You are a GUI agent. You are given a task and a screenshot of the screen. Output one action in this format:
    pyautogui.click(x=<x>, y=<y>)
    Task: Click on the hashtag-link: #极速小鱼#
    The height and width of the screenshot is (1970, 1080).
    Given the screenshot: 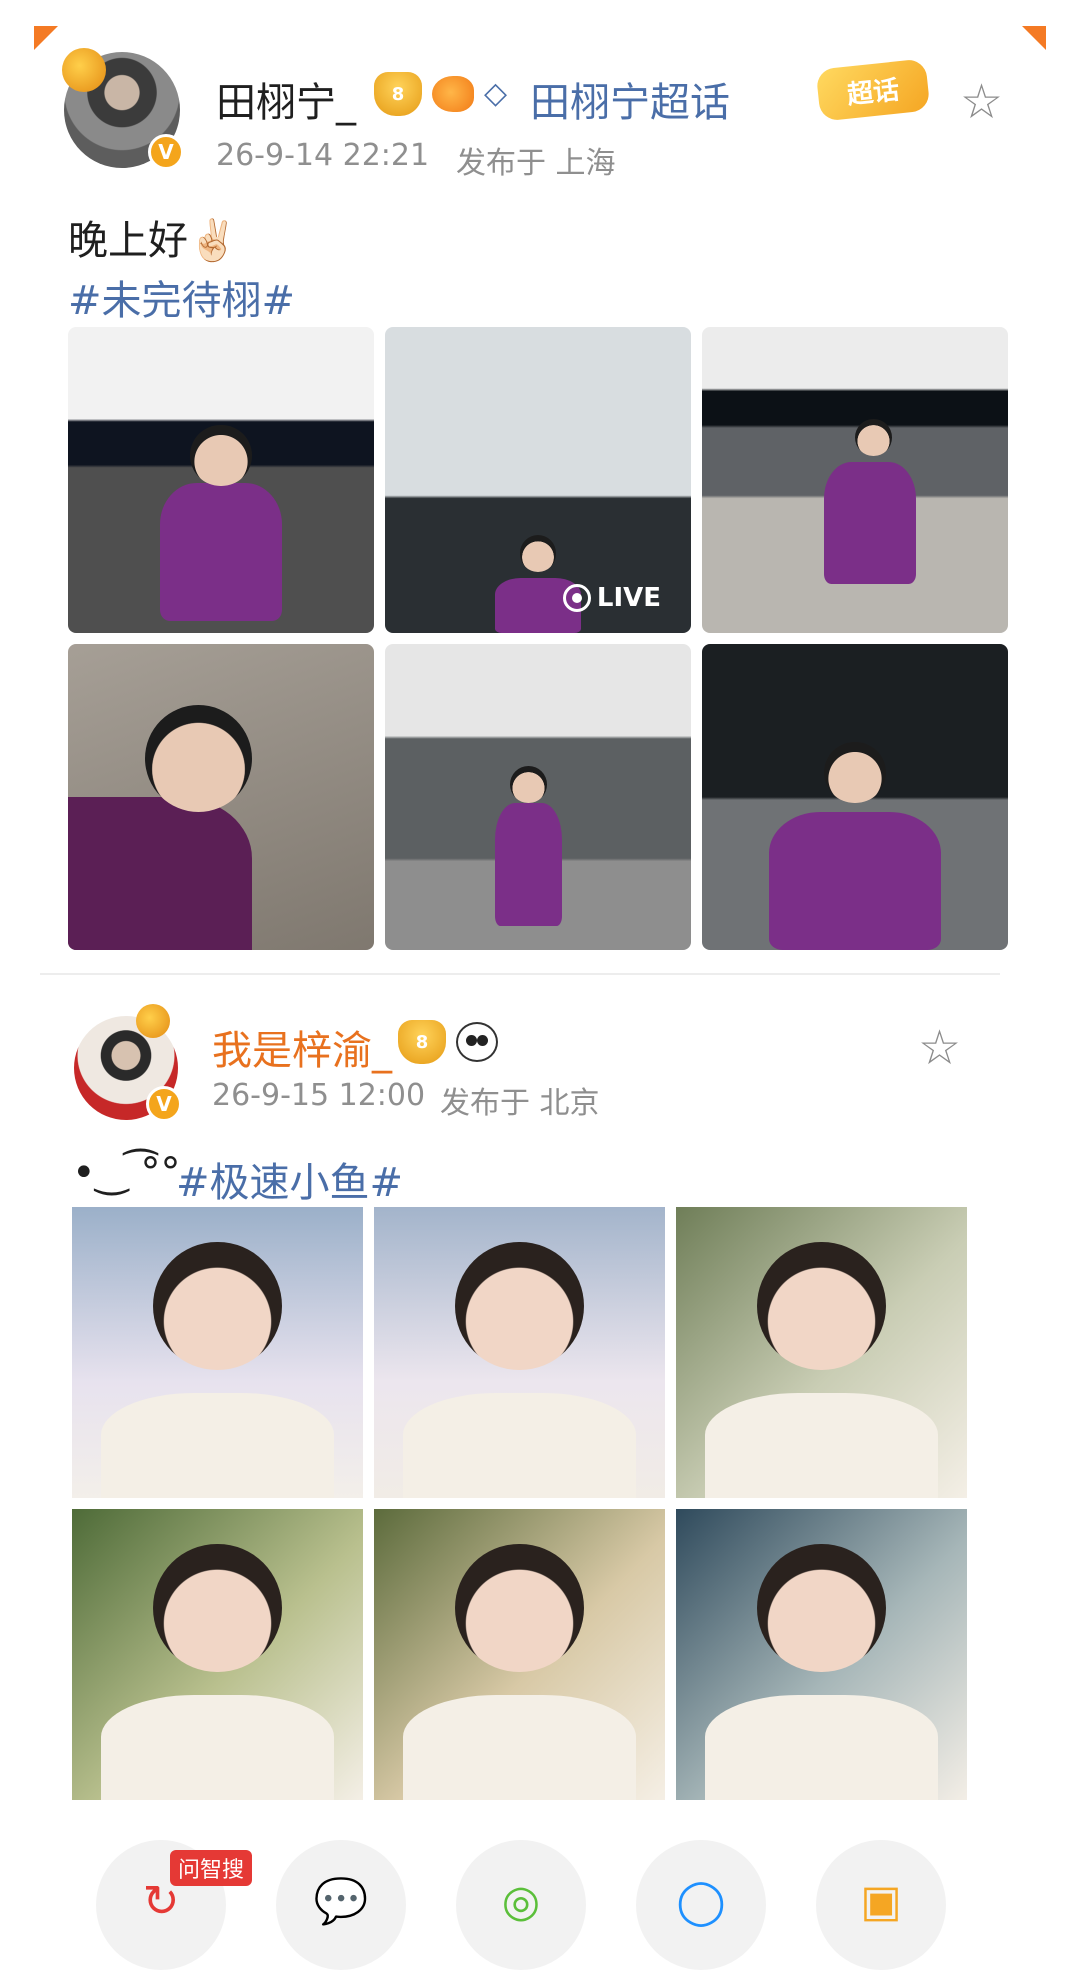 What is the action you would take?
    pyautogui.click(x=289, y=1179)
    